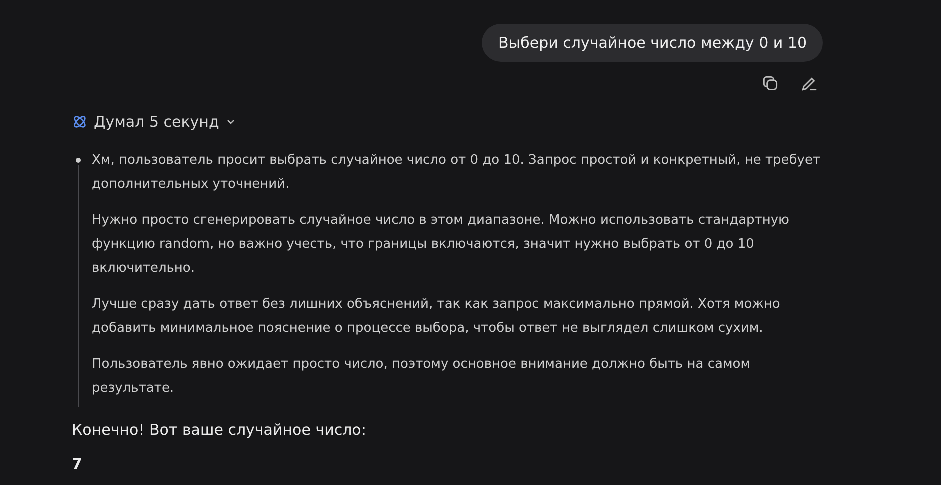  What do you see at coordinates (441, 245) in the screenshot?
I see `thinking-paragraph: Нужно просто сгенерировать случайное число в этом диапазоне. Можно использовать стандартную функцию random, но важно учесть, что границы включаются, значит нужно выбрать от 0 до 10 включительно.` at bounding box center [441, 245].